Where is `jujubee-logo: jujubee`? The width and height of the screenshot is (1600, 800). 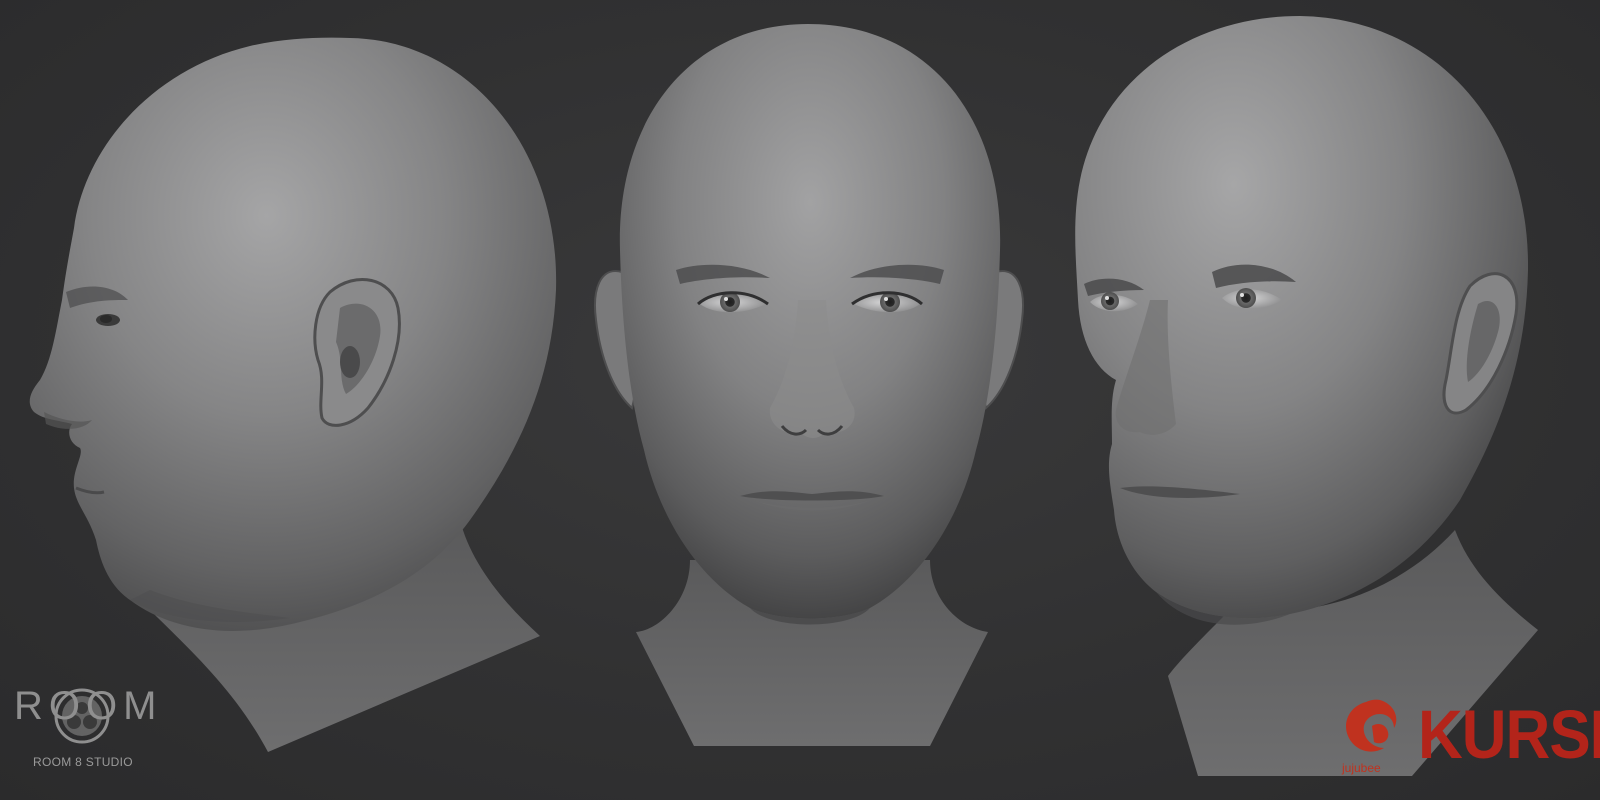
jujubee-logo: jujubee is located at coordinates (1369, 737).